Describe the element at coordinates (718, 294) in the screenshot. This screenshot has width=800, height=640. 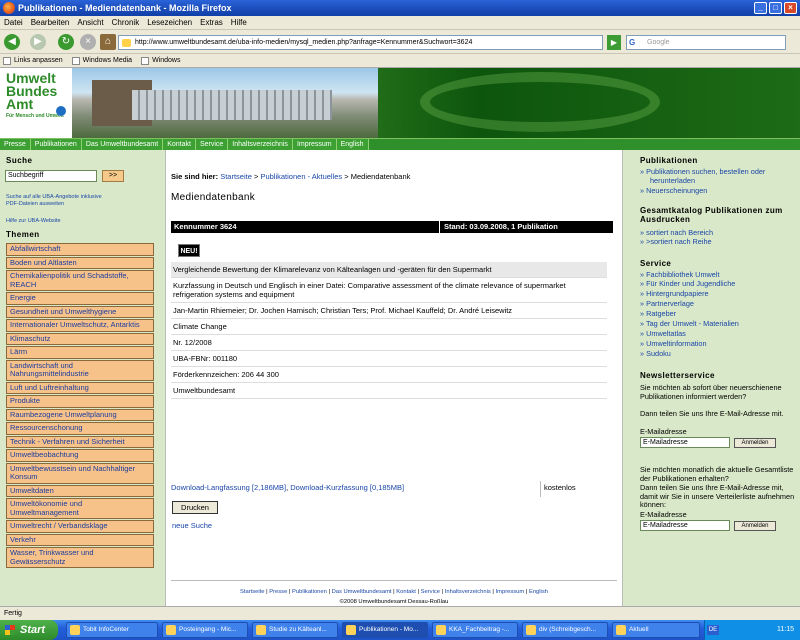
I see `service-link: » Hintergrundpapiere` at that location.